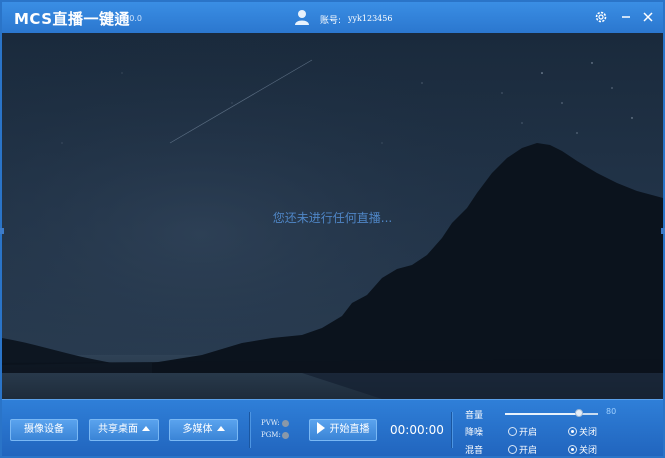  Describe the element at coordinates (320, 428) in the screenshot. I see `play-icon` at that location.